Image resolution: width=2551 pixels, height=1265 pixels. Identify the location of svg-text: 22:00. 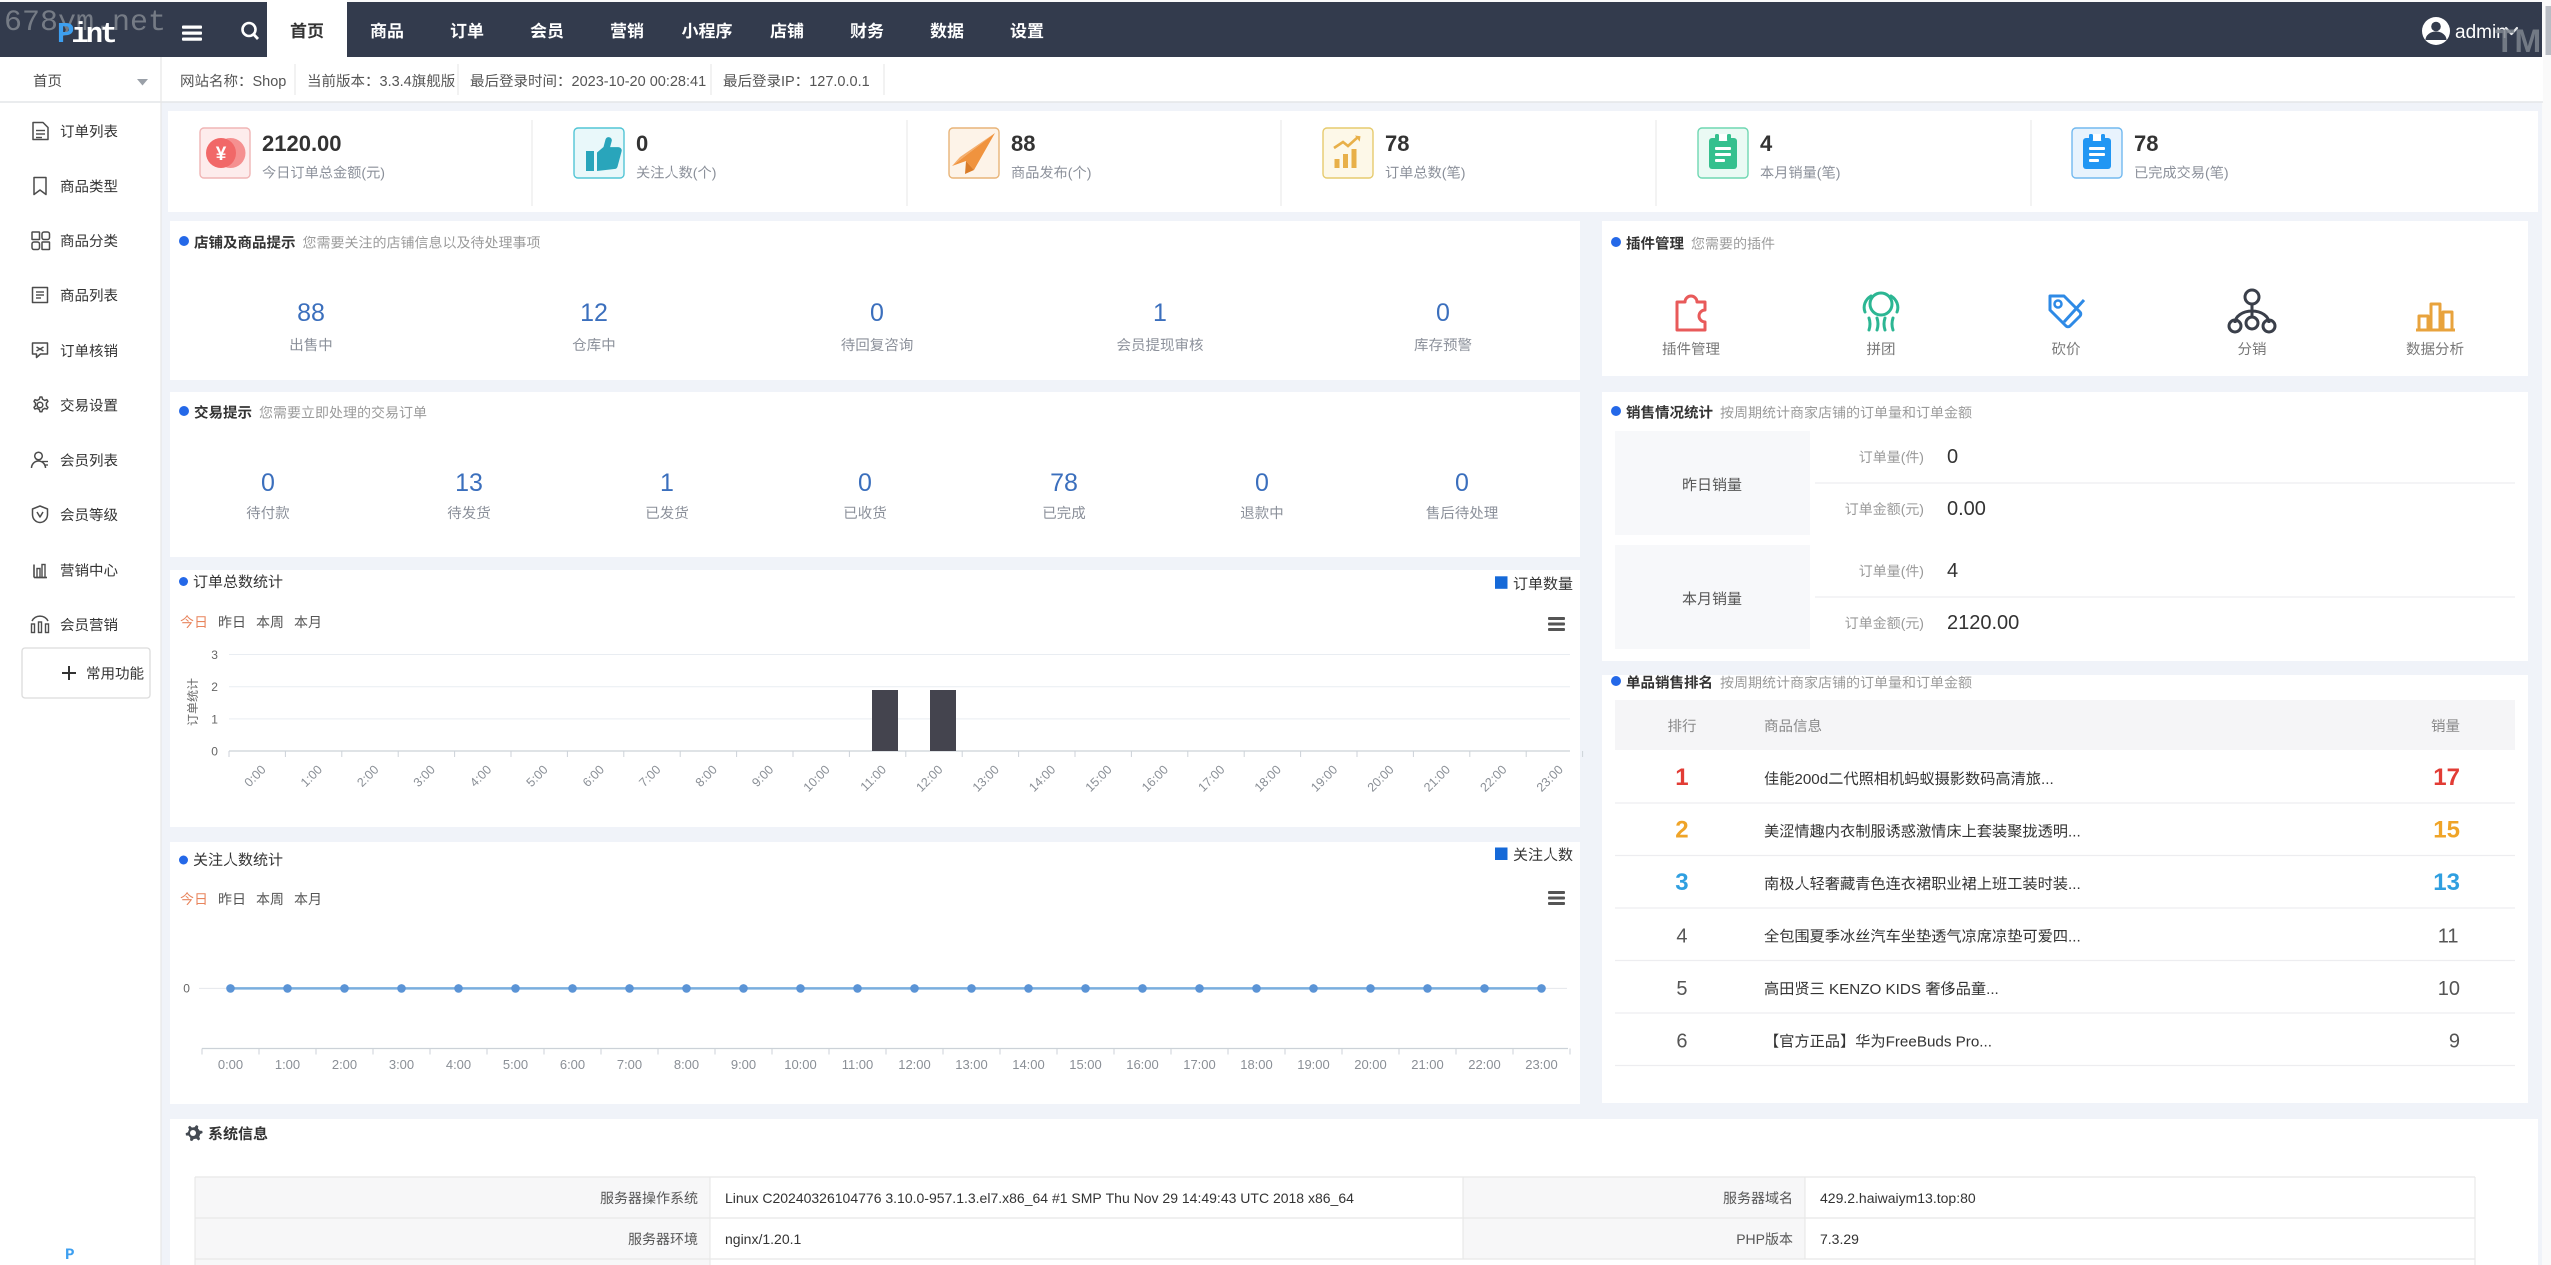
(1484, 1064).